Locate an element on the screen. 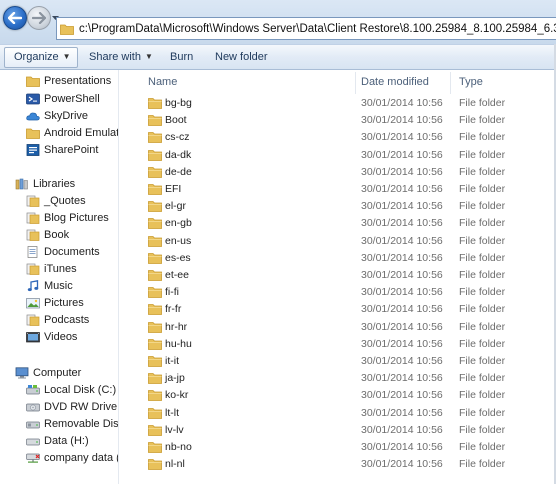 Image resolution: width=556 pixels, height=484 pixels. nav-item-powershell: PowerShell is located at coordinates (72, 98).